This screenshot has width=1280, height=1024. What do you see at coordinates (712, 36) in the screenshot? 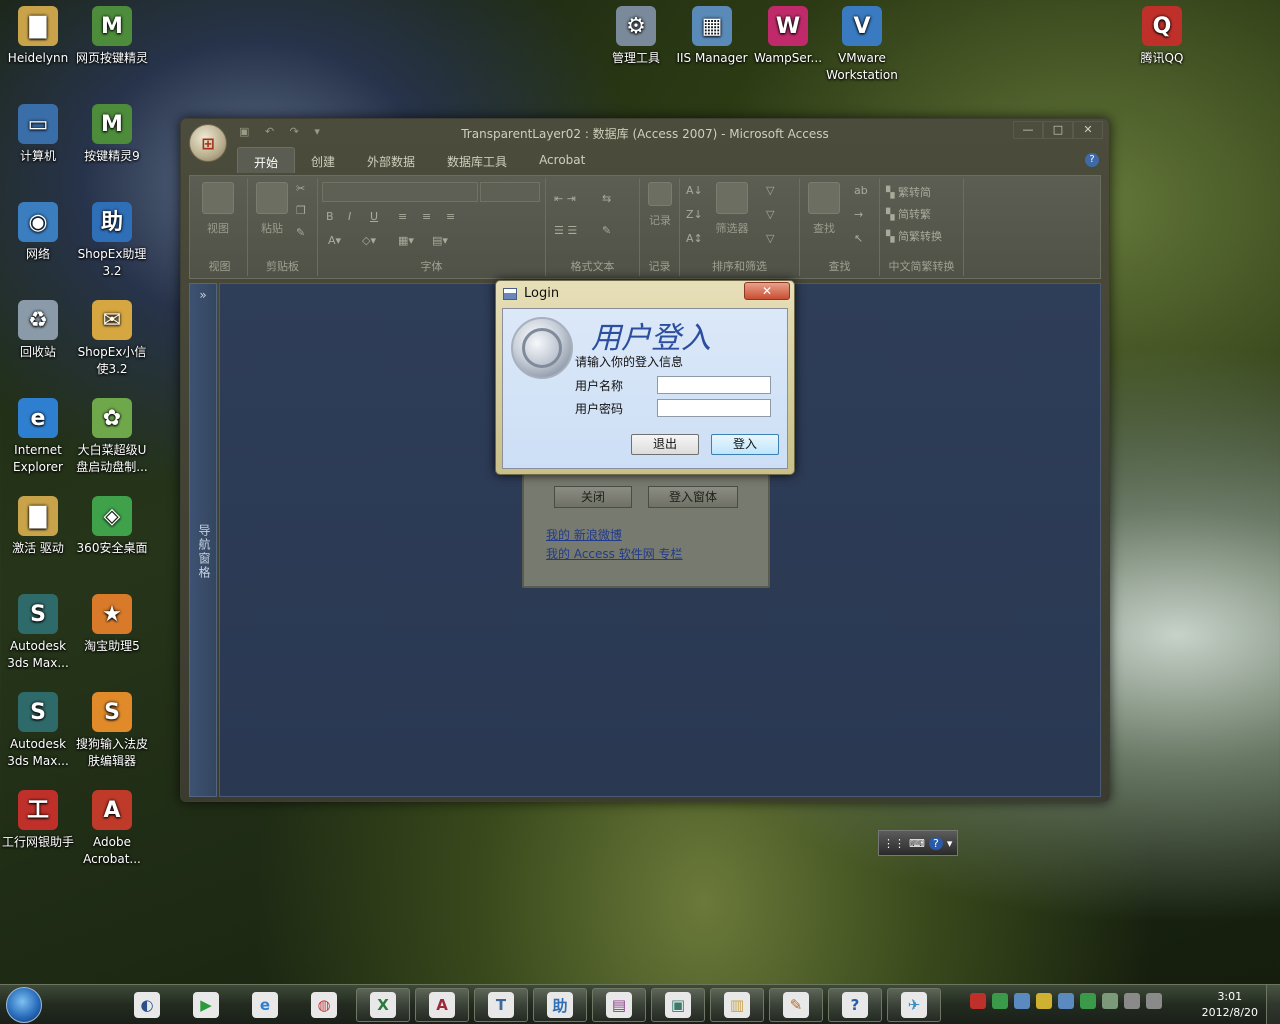
I see `desktop-shortcut: ▦ IIS Manager` at bounding box center [712, 36].